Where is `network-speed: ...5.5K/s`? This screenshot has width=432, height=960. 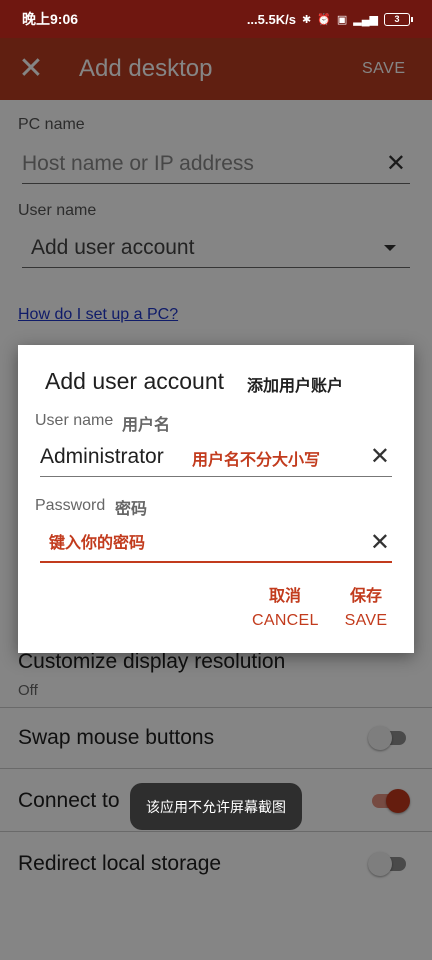 network-speed: ...5.5K/s is located at coordinates (271, 19).